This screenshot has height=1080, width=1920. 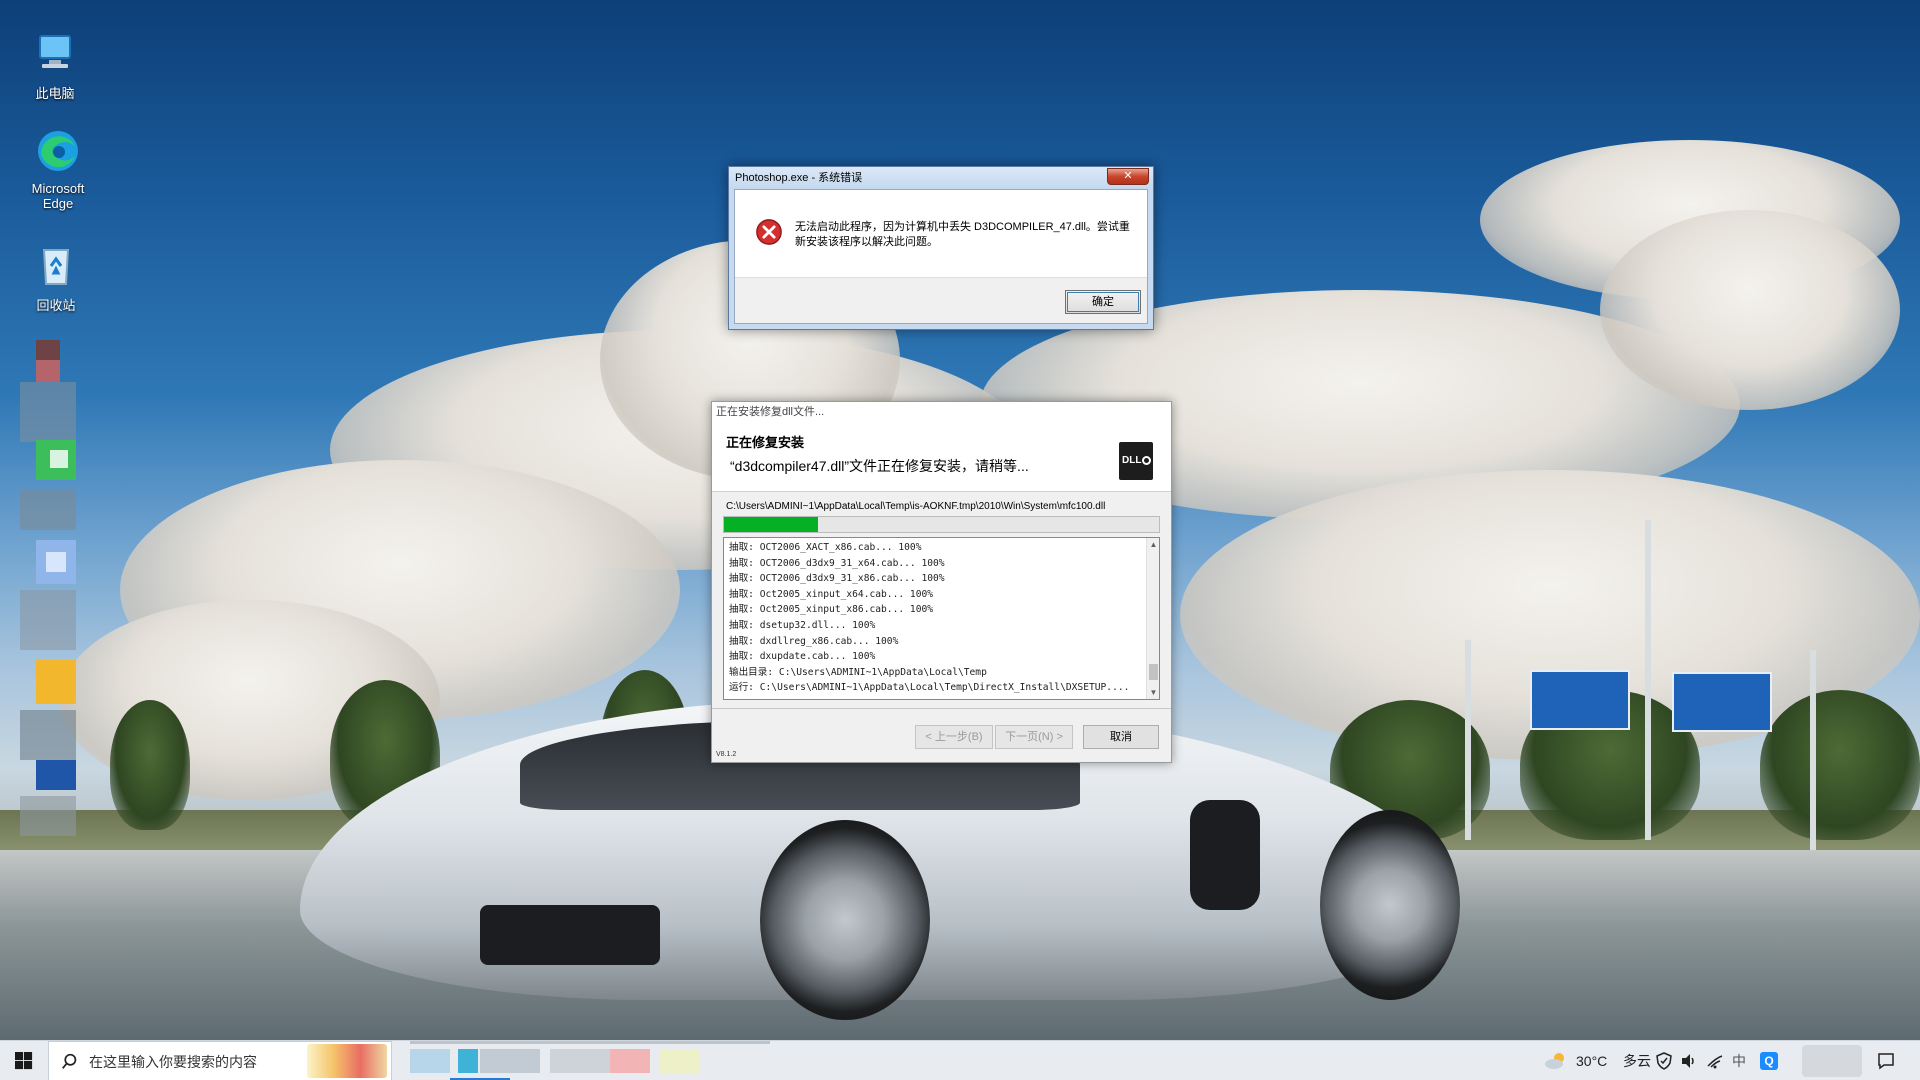 What do you see at coordinates (941, 524) in the screenshot?
I see `install-progress-bar` at bounding box center [941, 524].